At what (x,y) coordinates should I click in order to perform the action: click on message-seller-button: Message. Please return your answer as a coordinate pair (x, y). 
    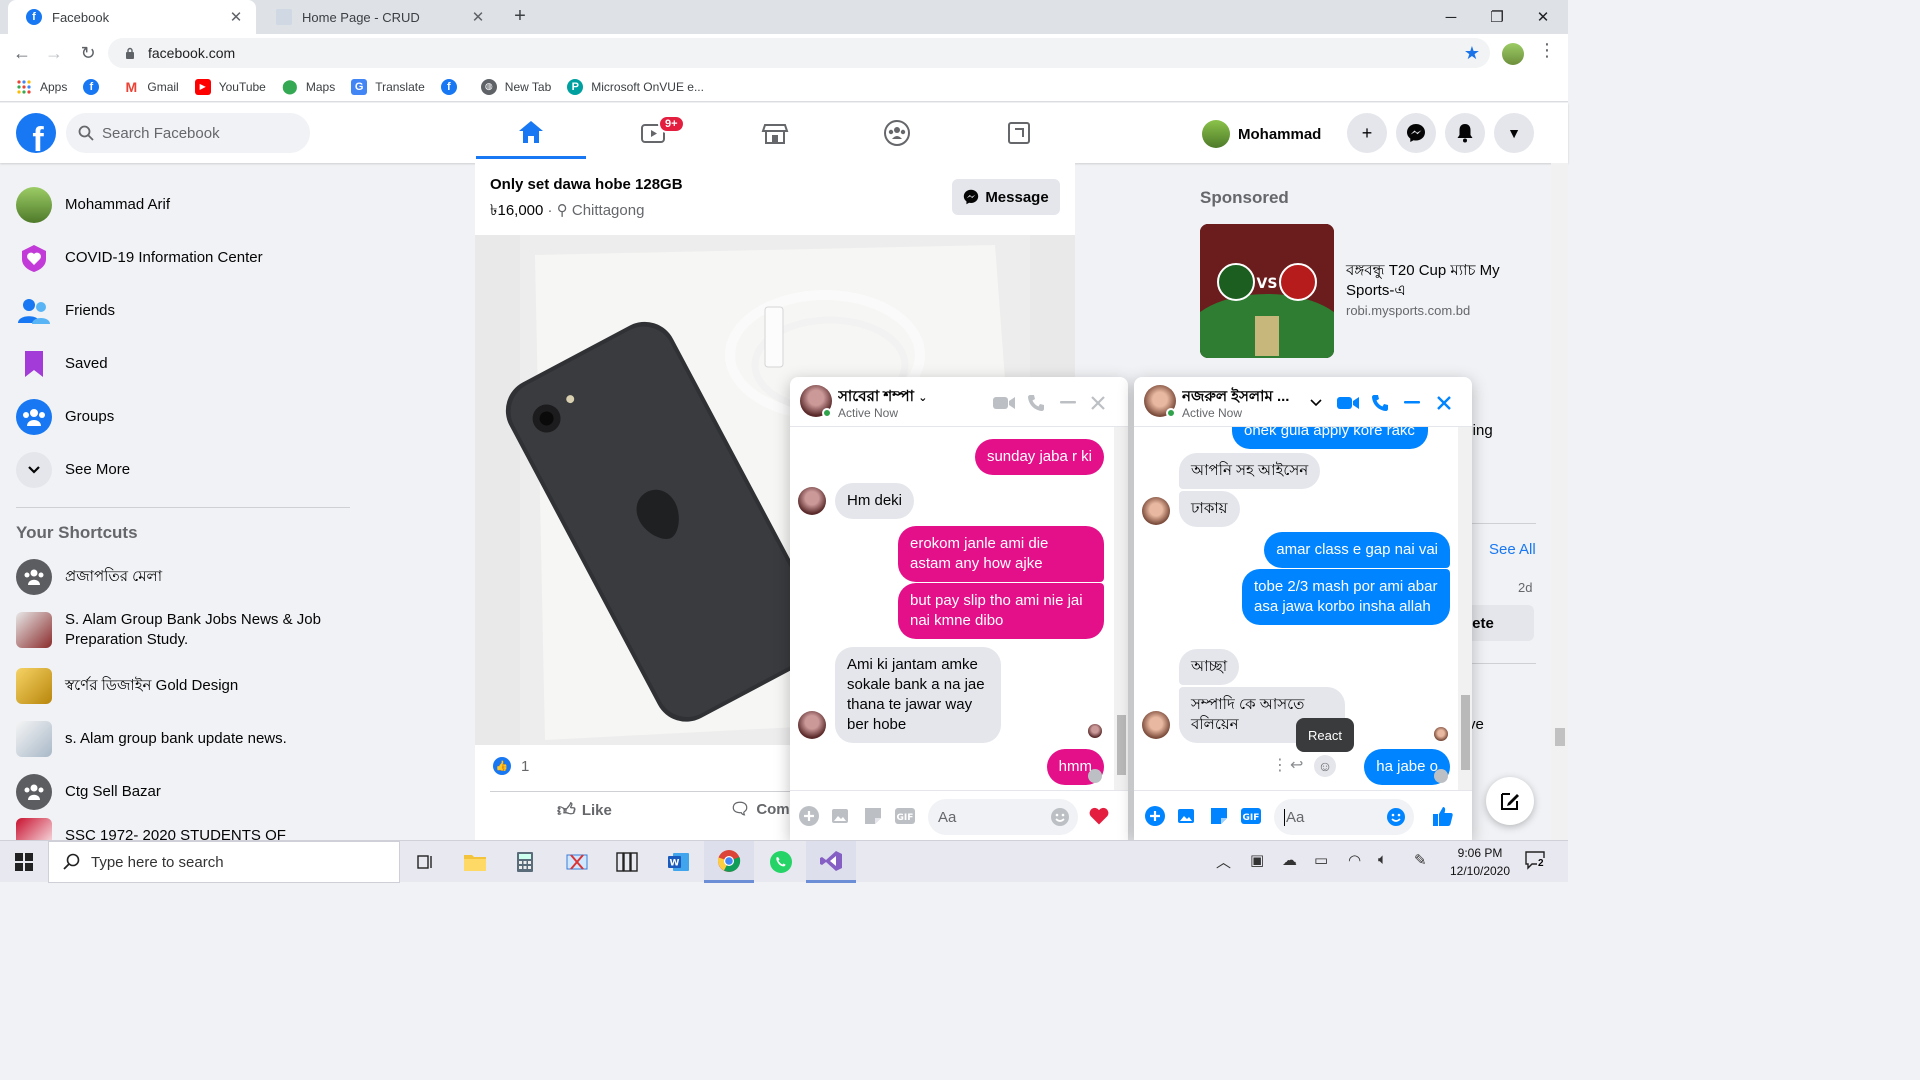
    Looking at the image, I should click on (1006, 197).